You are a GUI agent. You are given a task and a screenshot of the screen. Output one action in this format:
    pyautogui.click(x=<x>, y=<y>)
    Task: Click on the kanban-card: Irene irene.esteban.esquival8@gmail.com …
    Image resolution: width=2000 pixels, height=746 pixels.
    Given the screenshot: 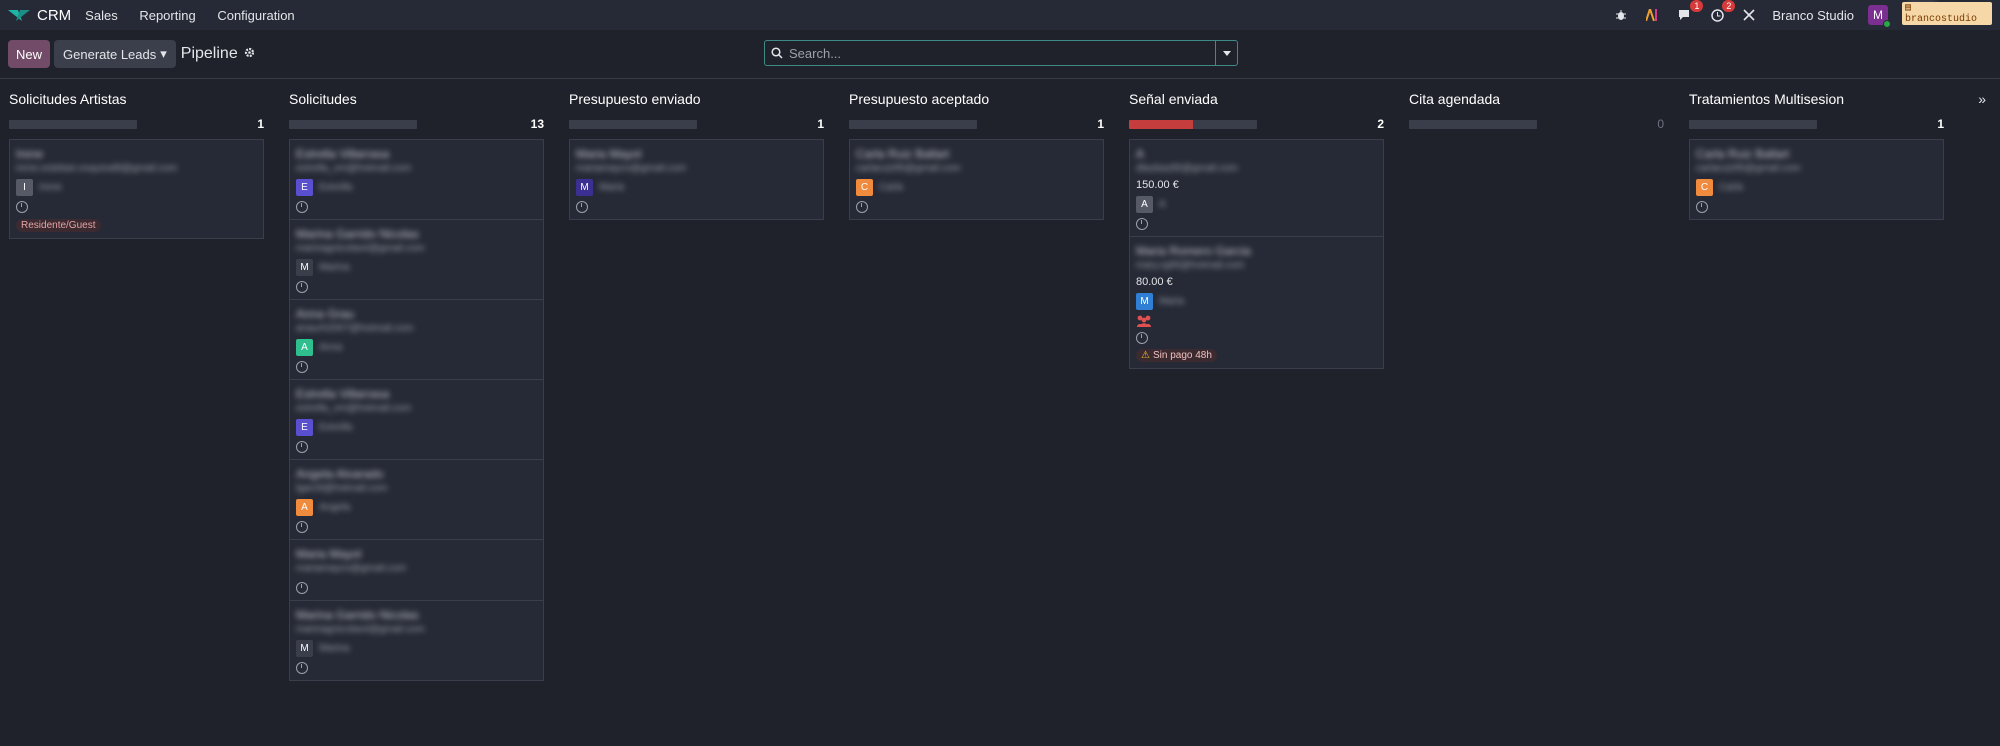 What is the action you would take?
    pyautogui.click(x=136, y=189)
    